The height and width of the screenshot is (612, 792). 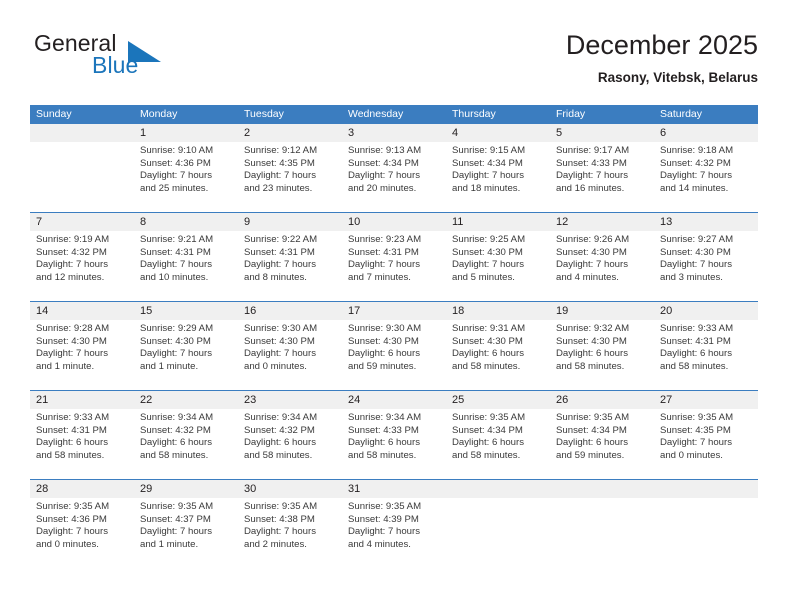 I want to click on day-number: 19, so click(x=562, y=311).